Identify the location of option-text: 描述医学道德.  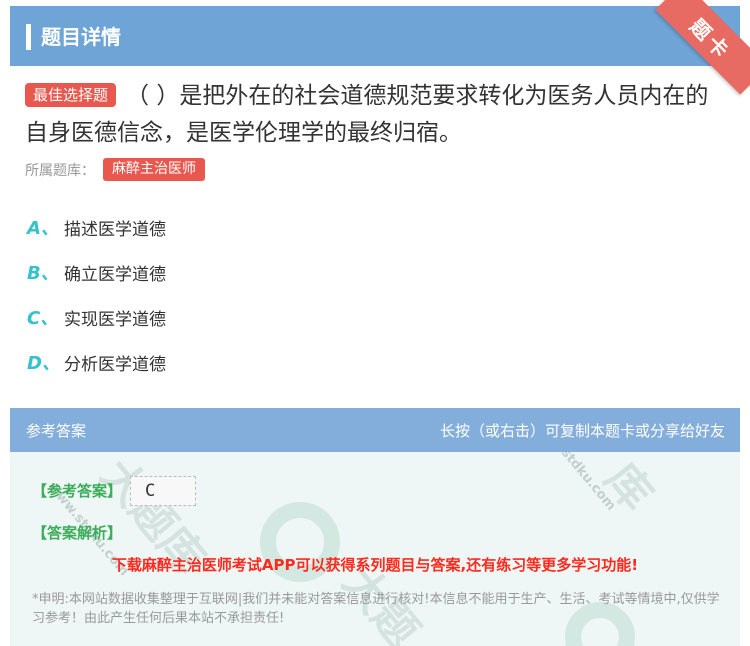
(115, 229).